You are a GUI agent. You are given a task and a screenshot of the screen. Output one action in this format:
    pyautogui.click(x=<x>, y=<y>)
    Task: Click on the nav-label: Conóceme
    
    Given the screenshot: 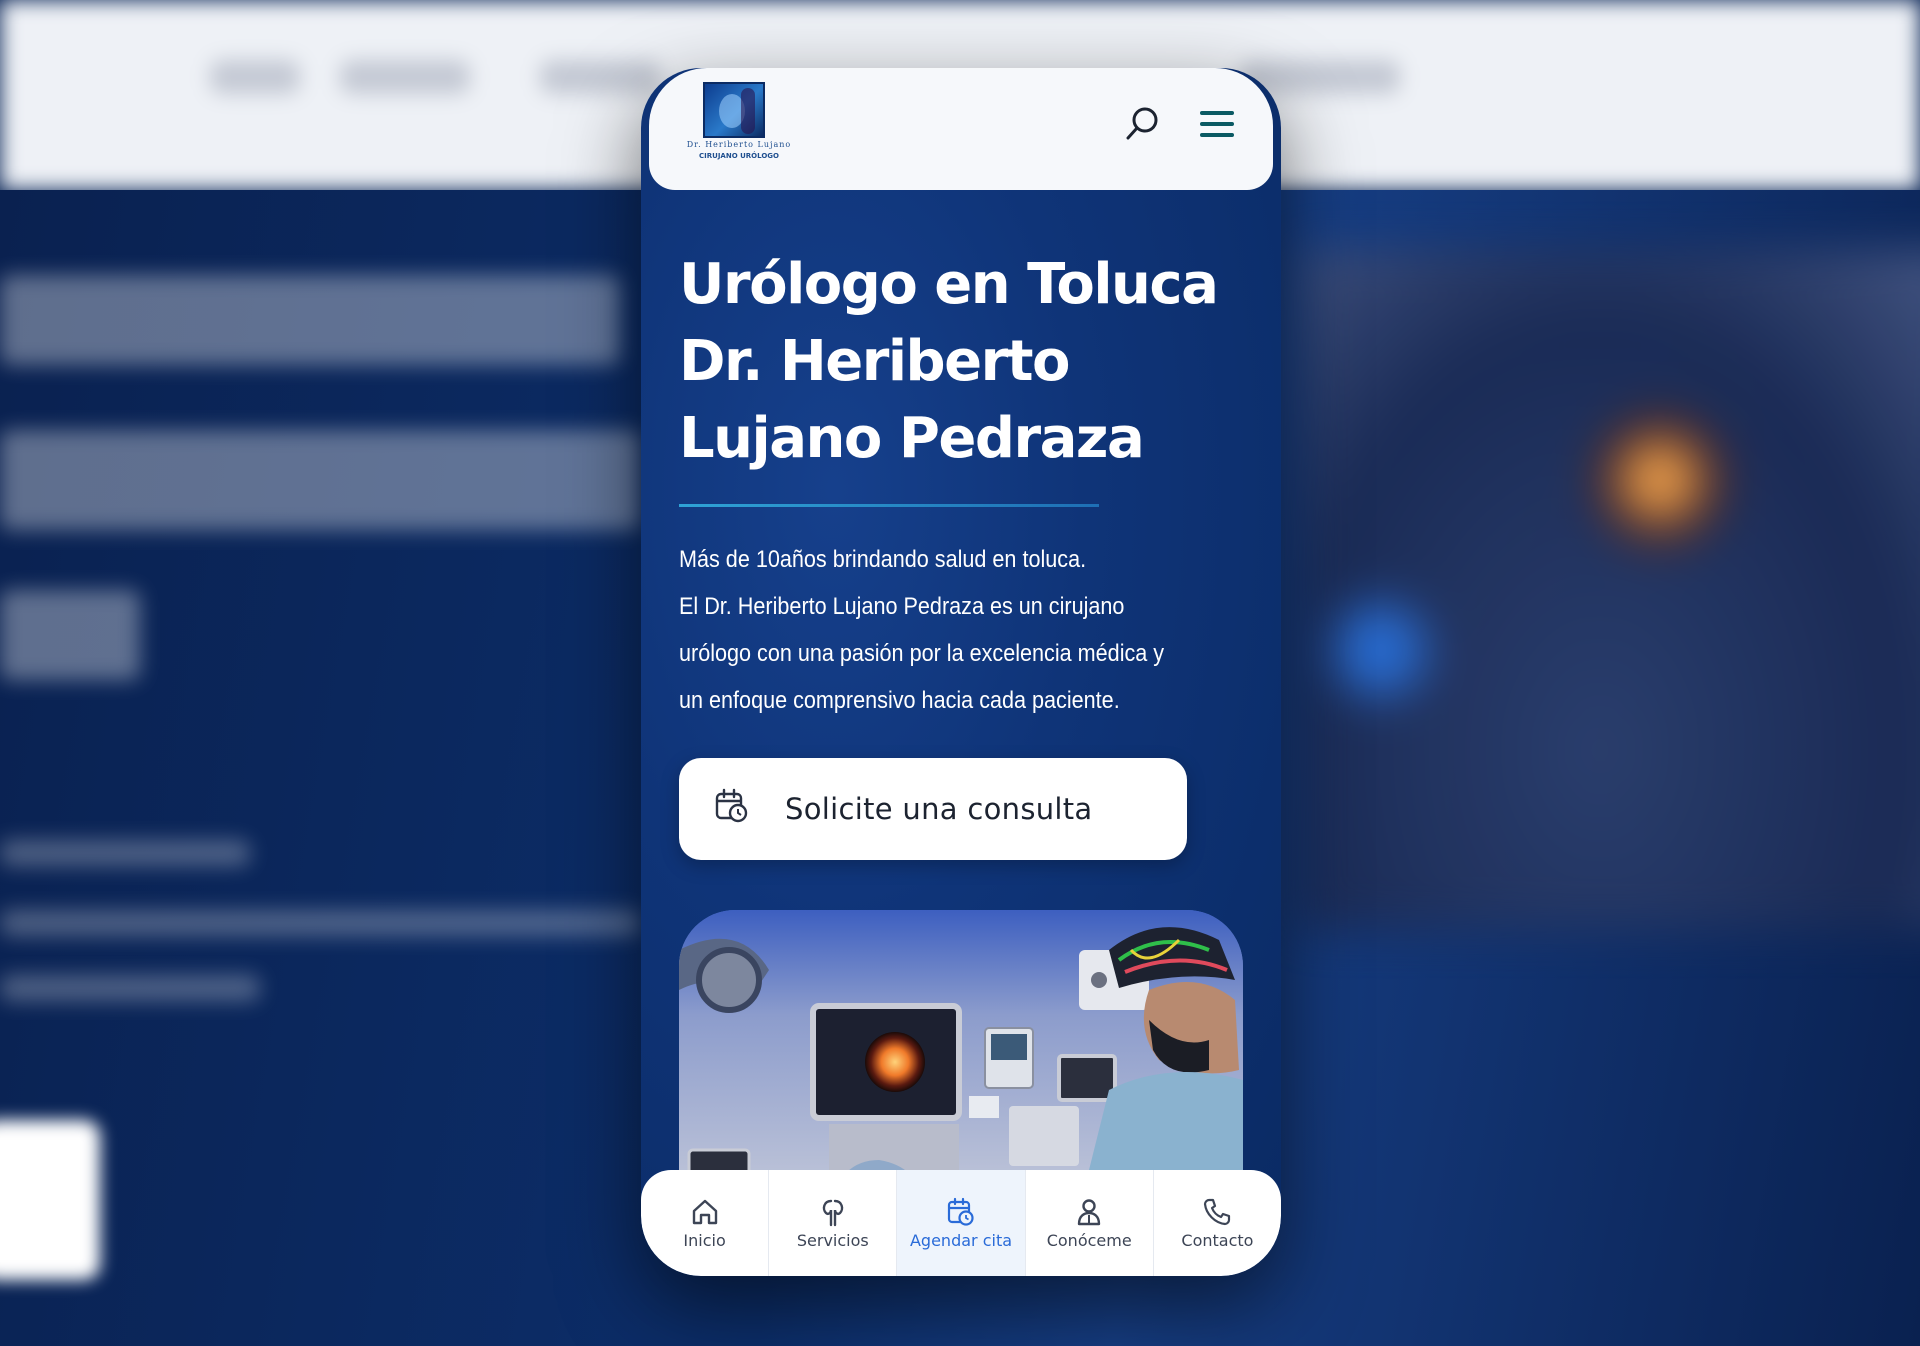 What is the action you would take?
    pyautogui.click(x=1089, y=1240)
    